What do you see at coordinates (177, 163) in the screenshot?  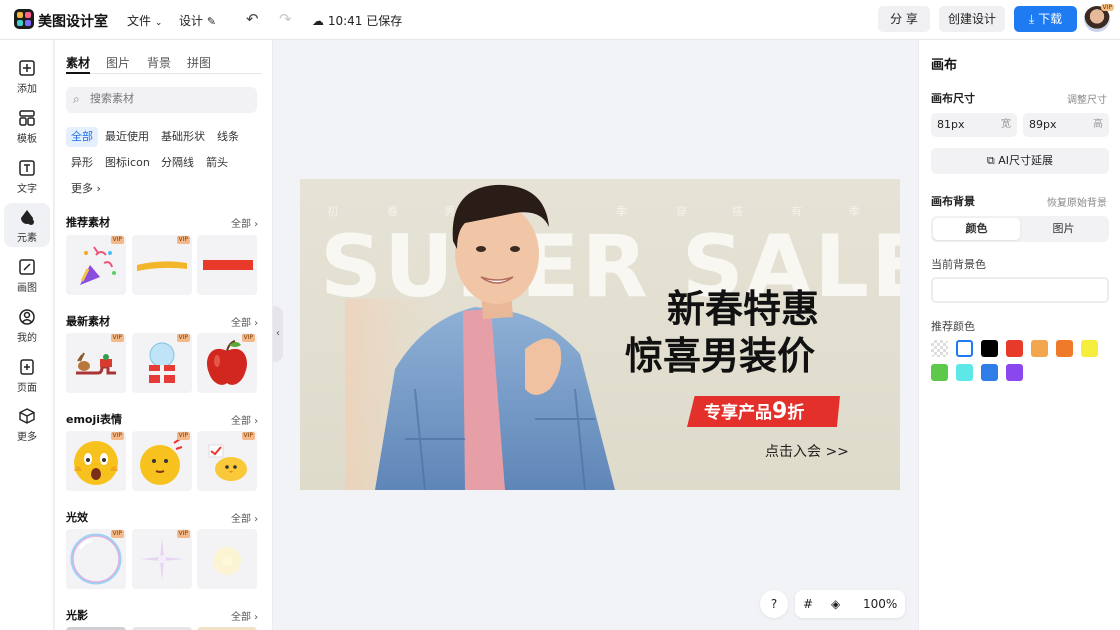 I see `chip-dividers: 分隔线` at bounding box center [177, 163].